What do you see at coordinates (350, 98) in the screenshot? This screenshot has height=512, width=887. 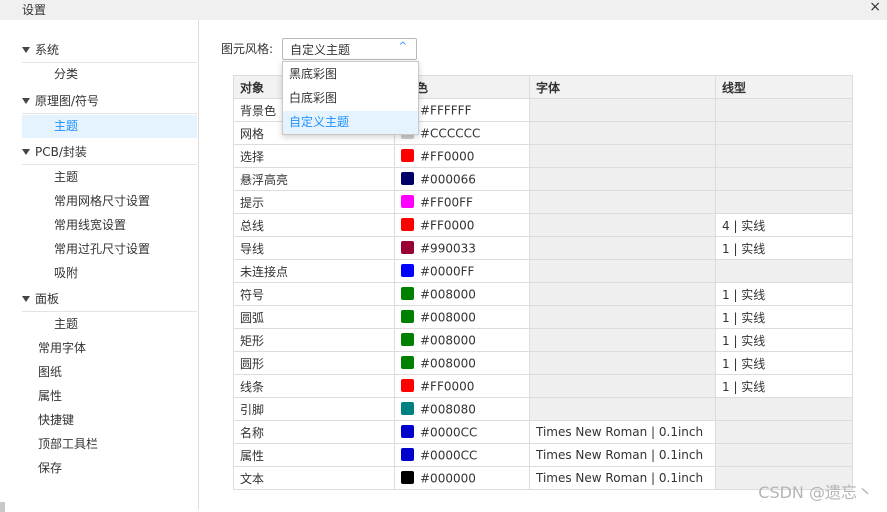 I see `dropdown-option-white-bg: 白底彩图` at bounding box center [350, 98].